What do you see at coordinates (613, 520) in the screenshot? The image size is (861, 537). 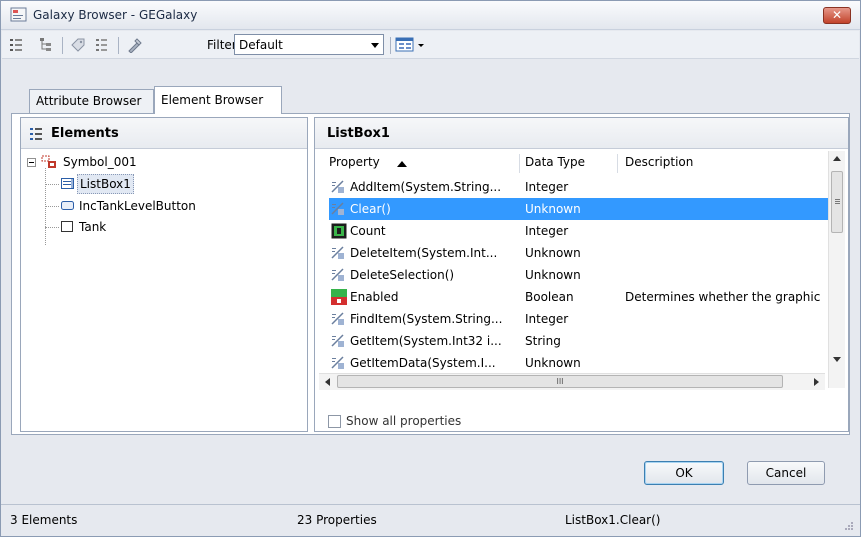 I see `status-selection: ListBox1.Clear()` at bounding box center [613, 520].